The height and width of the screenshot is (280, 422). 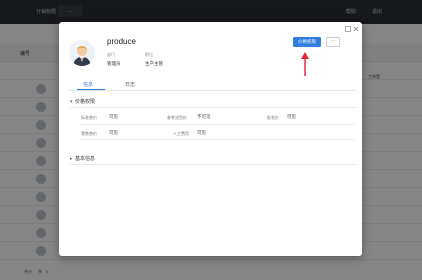 What do you see at coordinates (71, 102) in the screenshot?
I see `chevron-down-icon: ▾` at bounding box center [71, 102].